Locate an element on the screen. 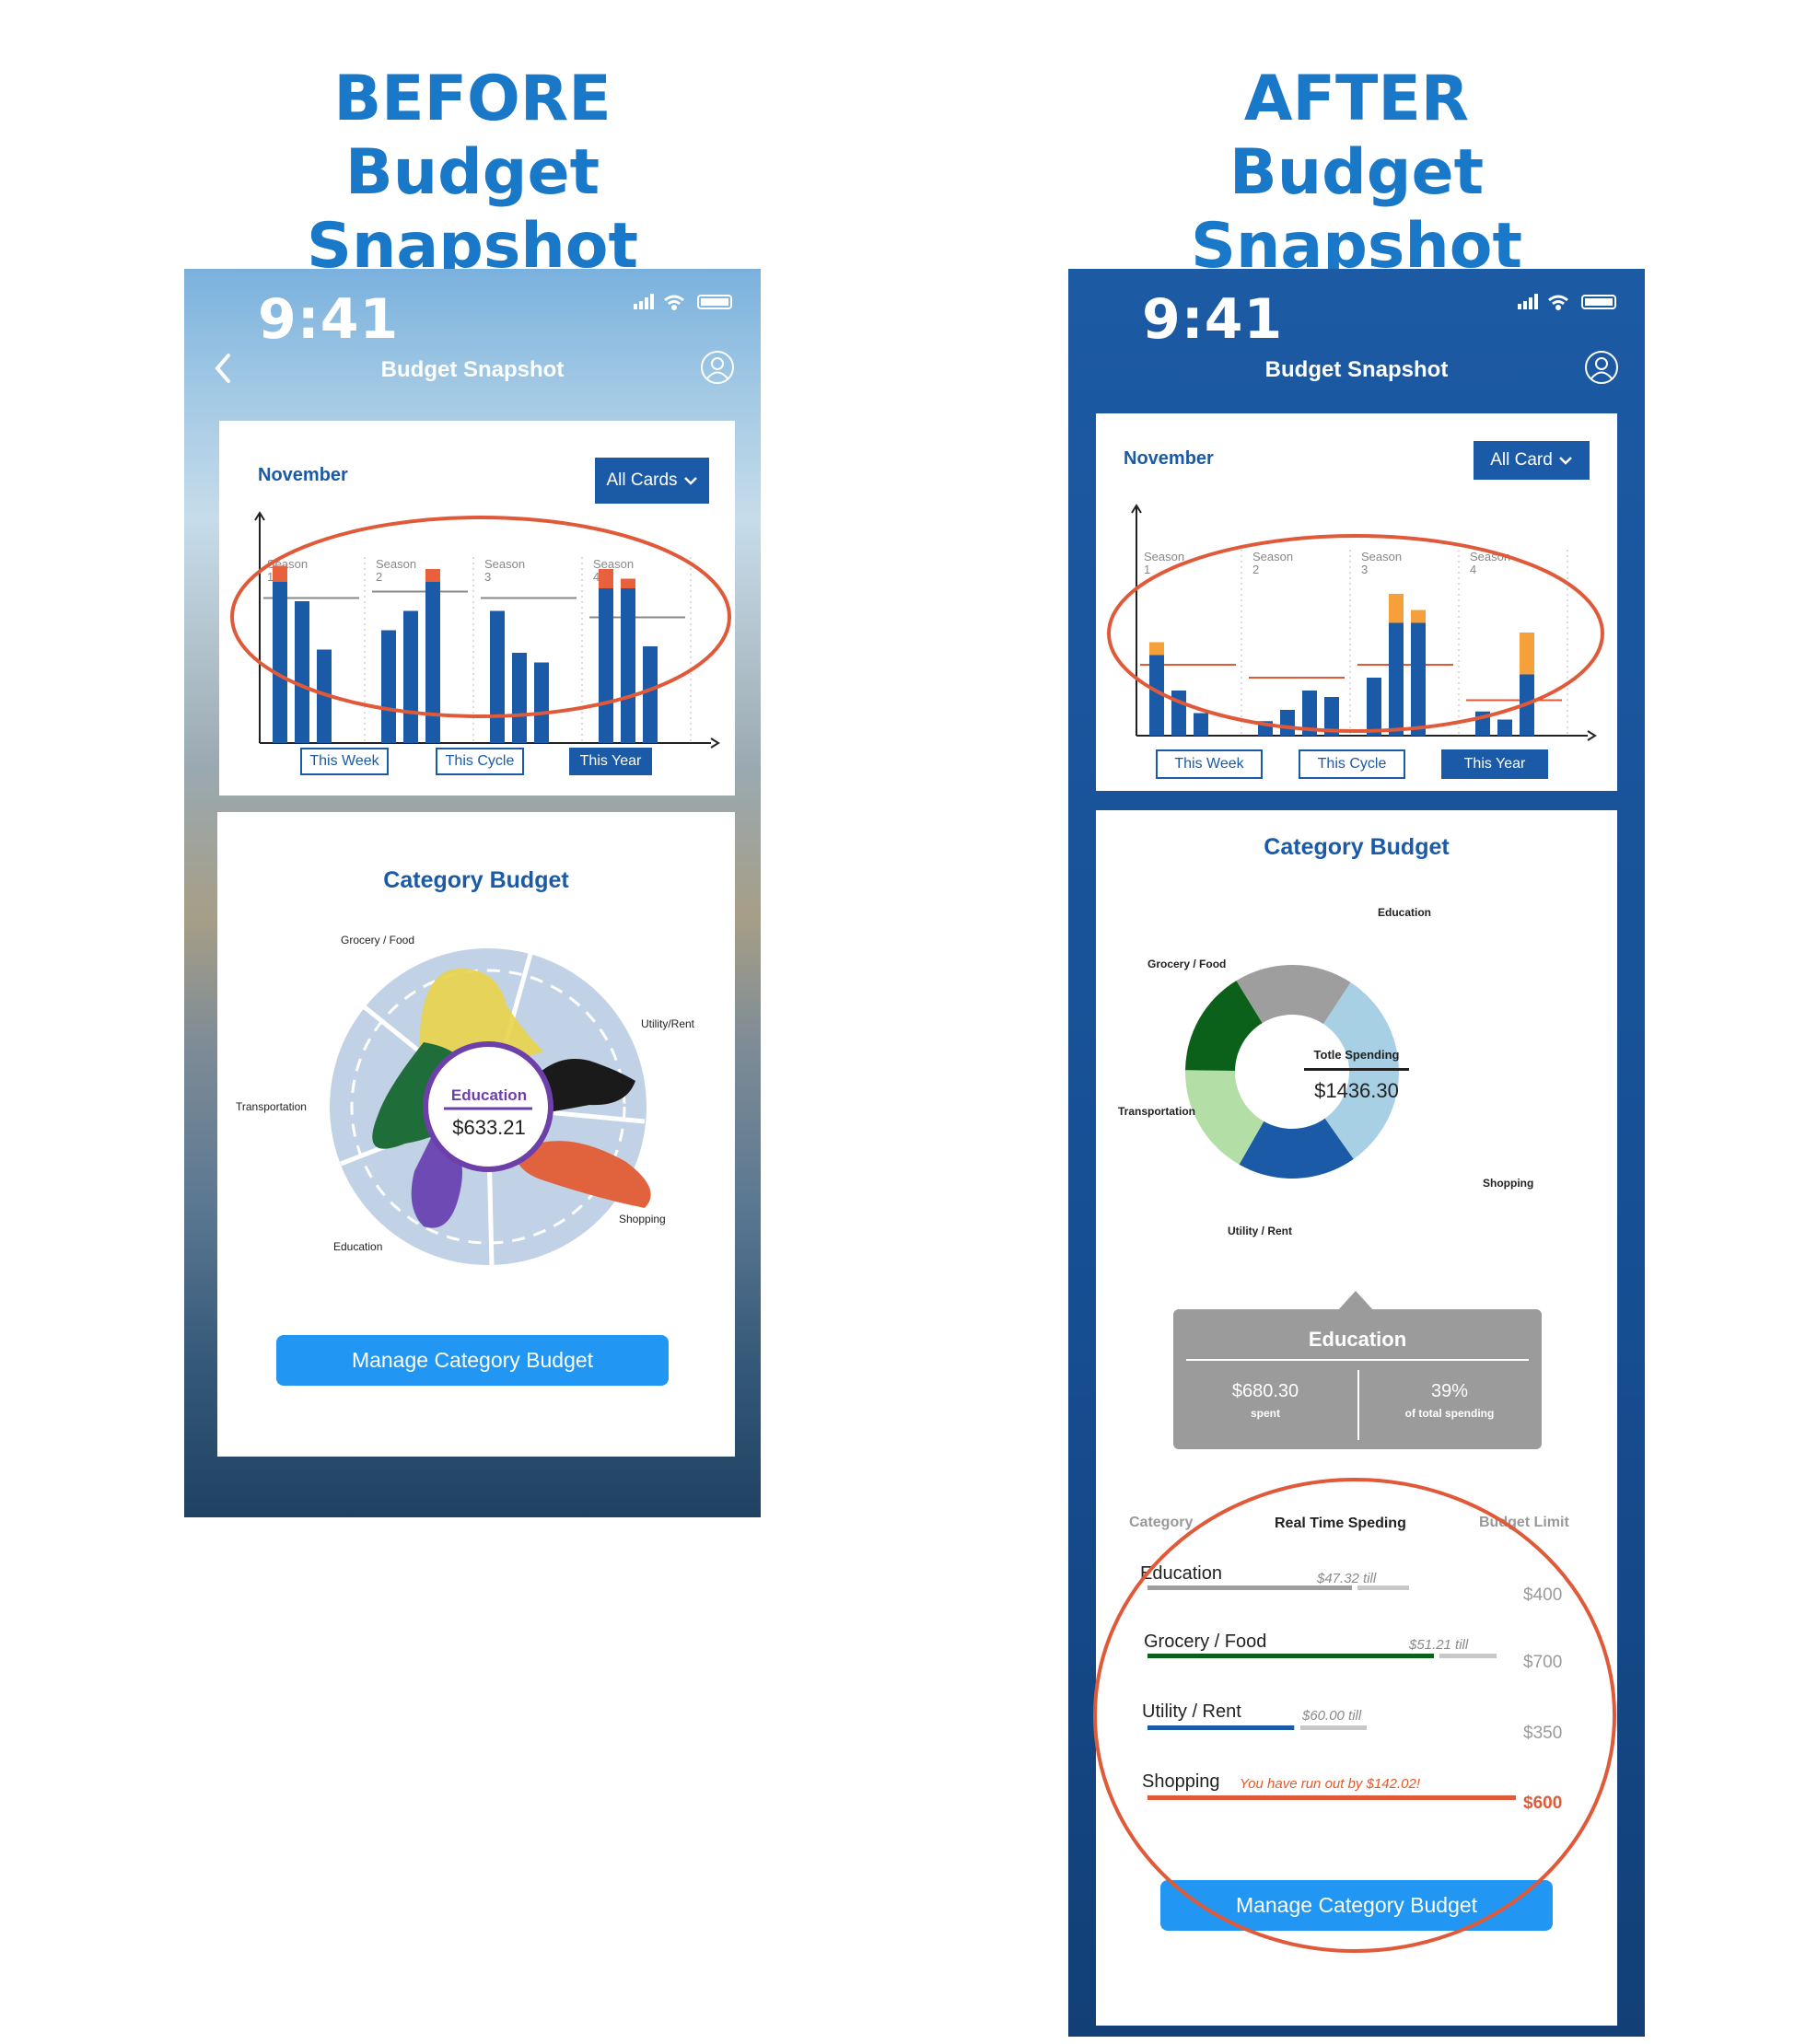  row-limit: $350 is located at coordinates (1543, 1733).